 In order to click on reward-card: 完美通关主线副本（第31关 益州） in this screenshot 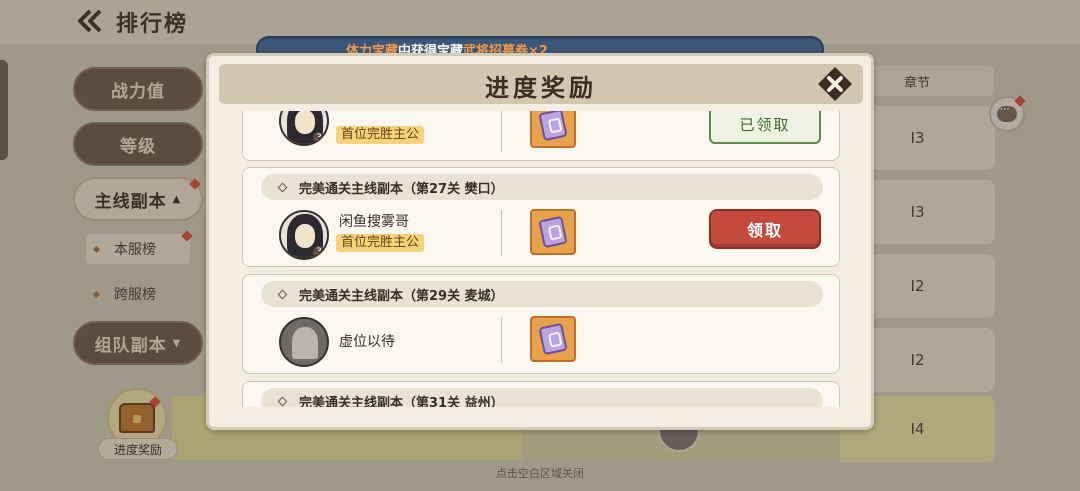, I will do `click(541, 394)`.